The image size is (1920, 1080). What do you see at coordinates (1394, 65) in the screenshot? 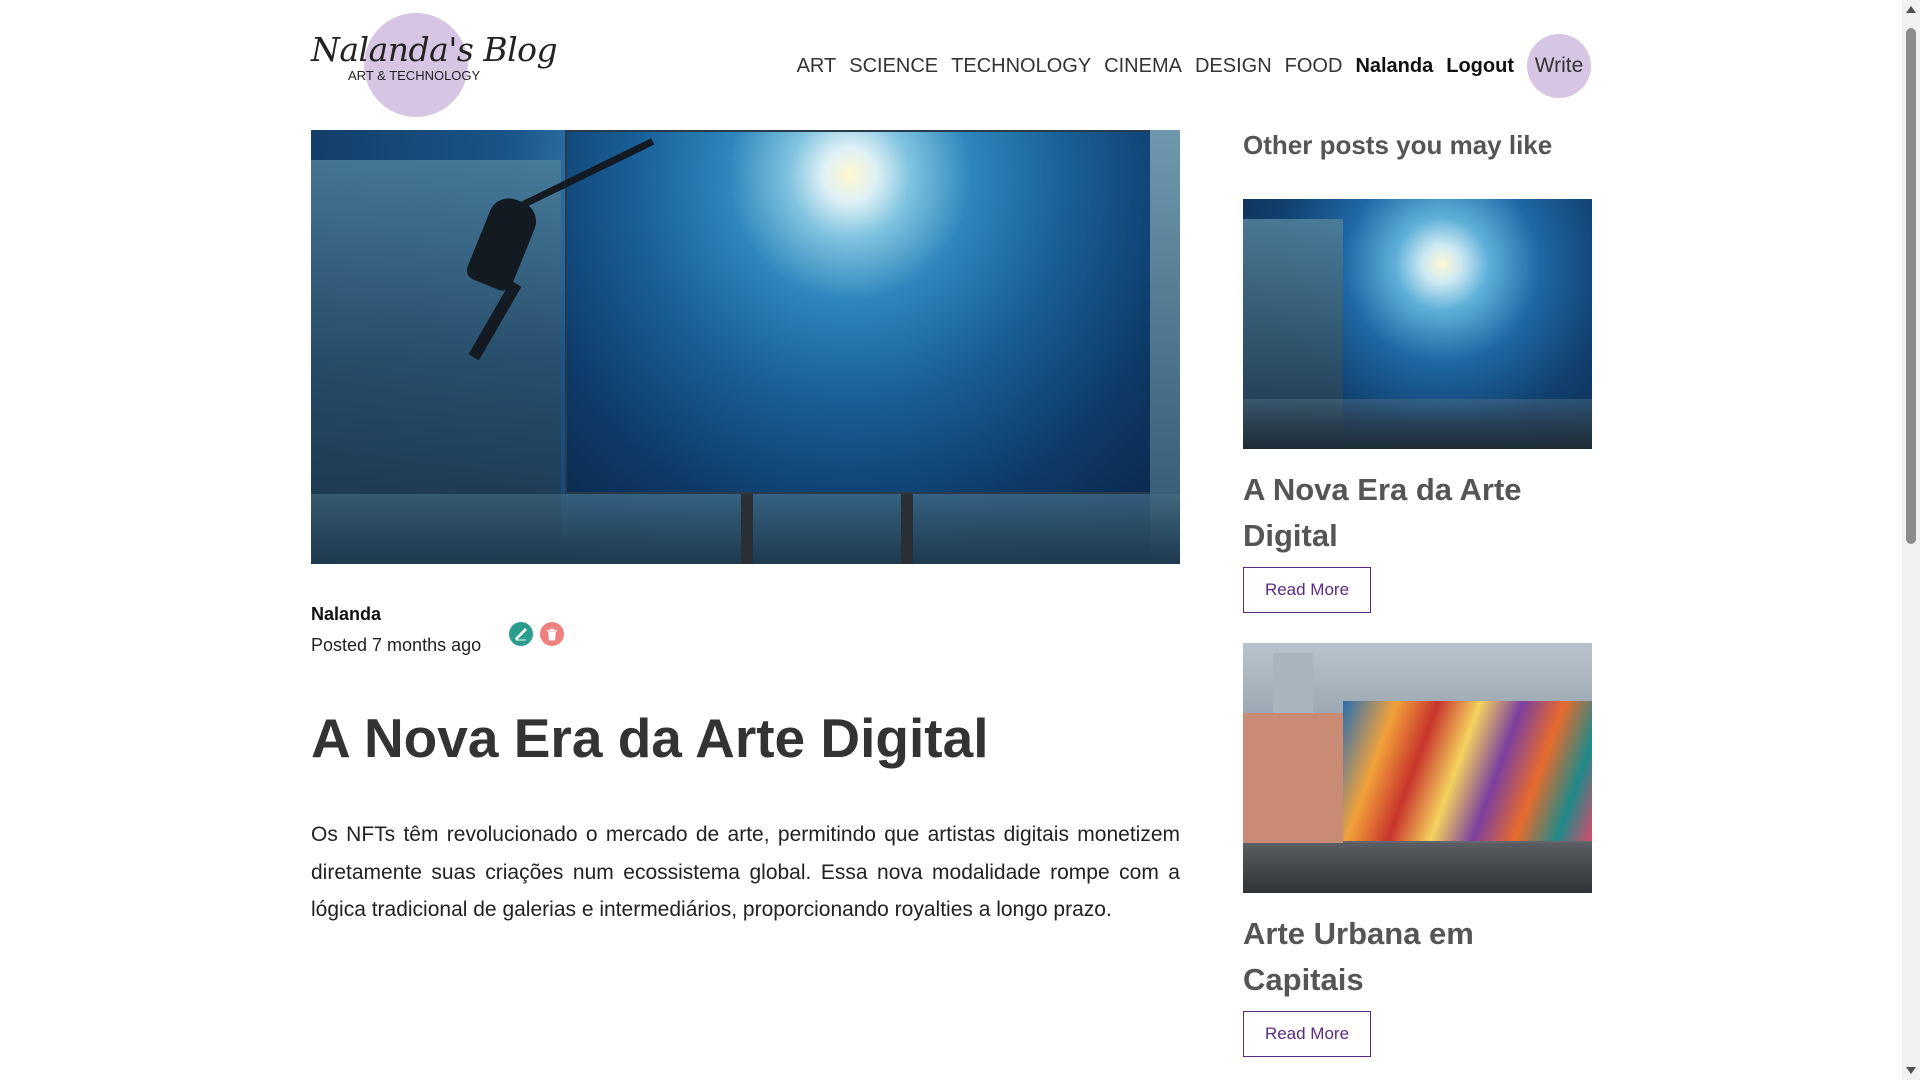
I see `nav-username: Nalanda` at bounding box center [1394, 65].